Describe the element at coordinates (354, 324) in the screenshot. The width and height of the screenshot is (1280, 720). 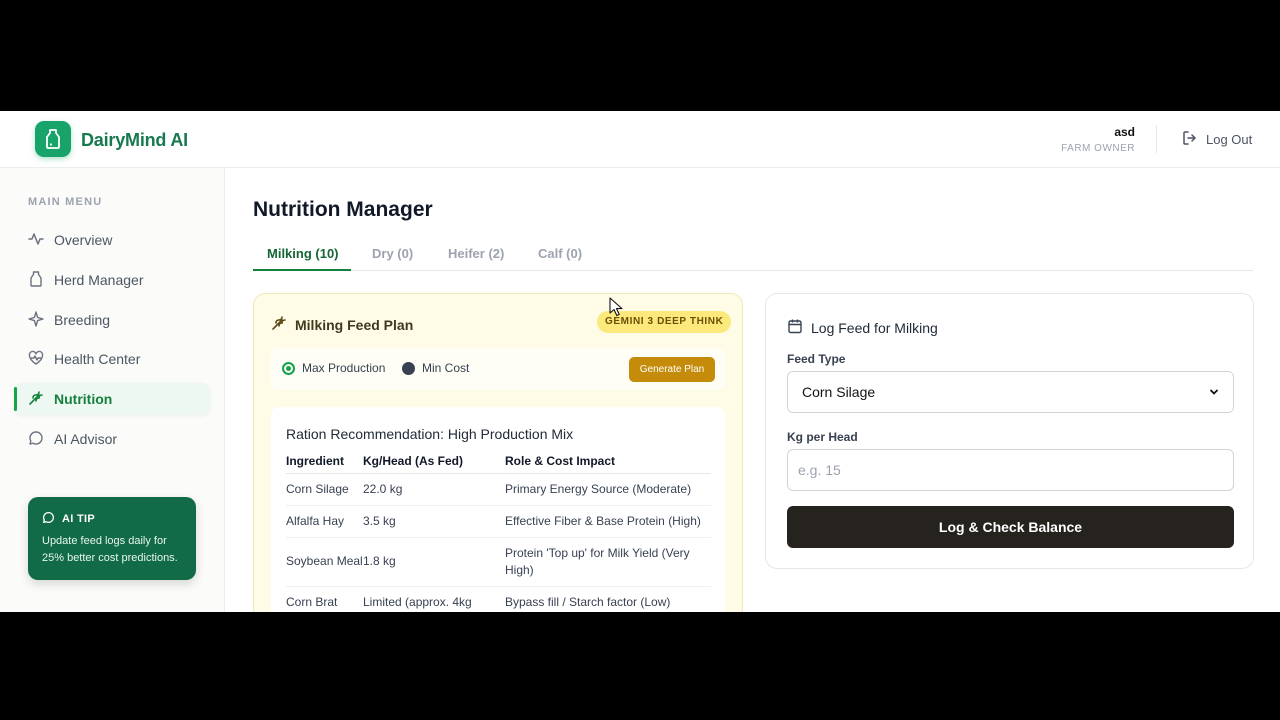
I see `feed-plan-title: Milking Feed Plan` at that location.